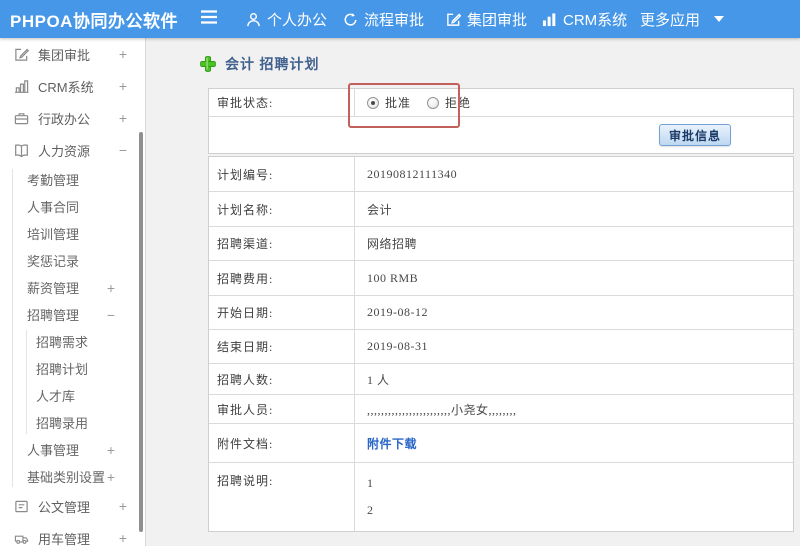 The image size is (800, 546). I want to click on app-logo: PHPOA协同办公软件, so click(94, 21).